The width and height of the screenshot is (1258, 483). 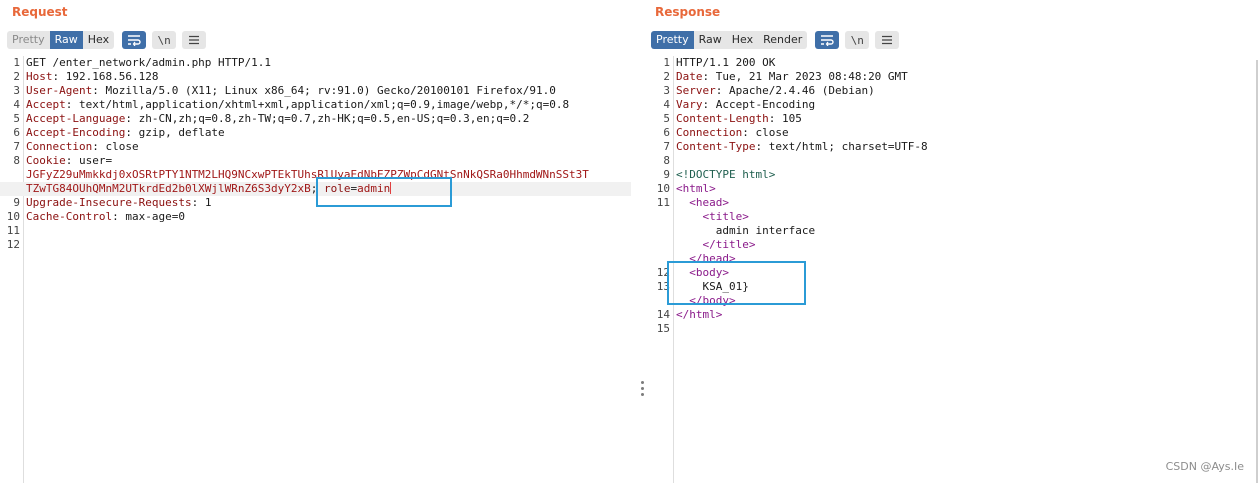 I want to click on line-number: 10, so click(x=663, y=188).